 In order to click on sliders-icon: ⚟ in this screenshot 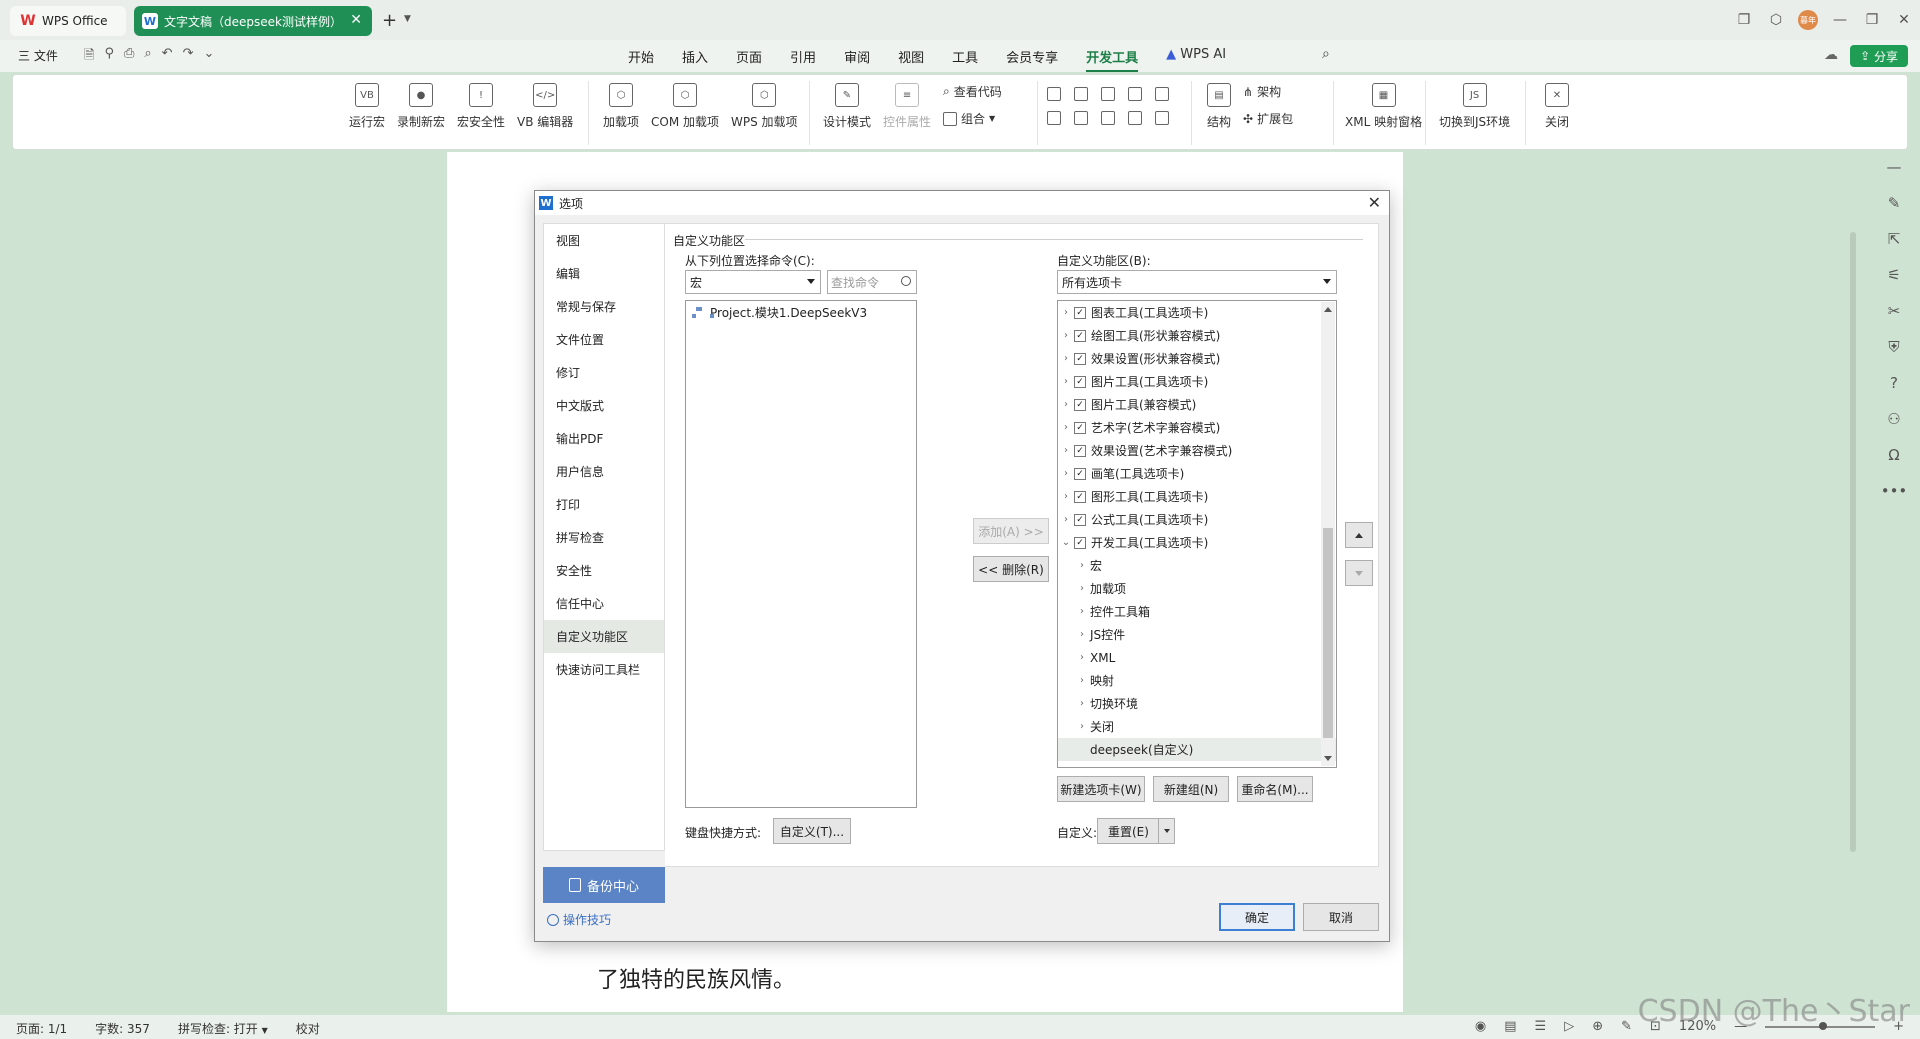, I will do `click(1893, 275)`.